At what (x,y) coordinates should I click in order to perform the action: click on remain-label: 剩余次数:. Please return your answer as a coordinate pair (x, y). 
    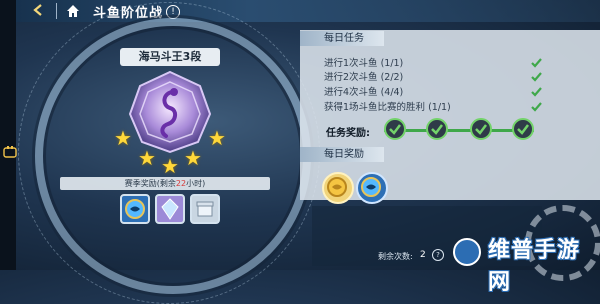
    Looking at the image, I should click on (395, 256).